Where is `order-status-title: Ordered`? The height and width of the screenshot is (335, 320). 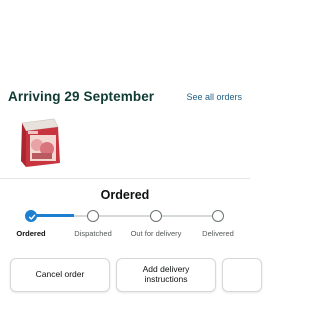
order-status-title: Ordered is located at coordinates (125, 195).